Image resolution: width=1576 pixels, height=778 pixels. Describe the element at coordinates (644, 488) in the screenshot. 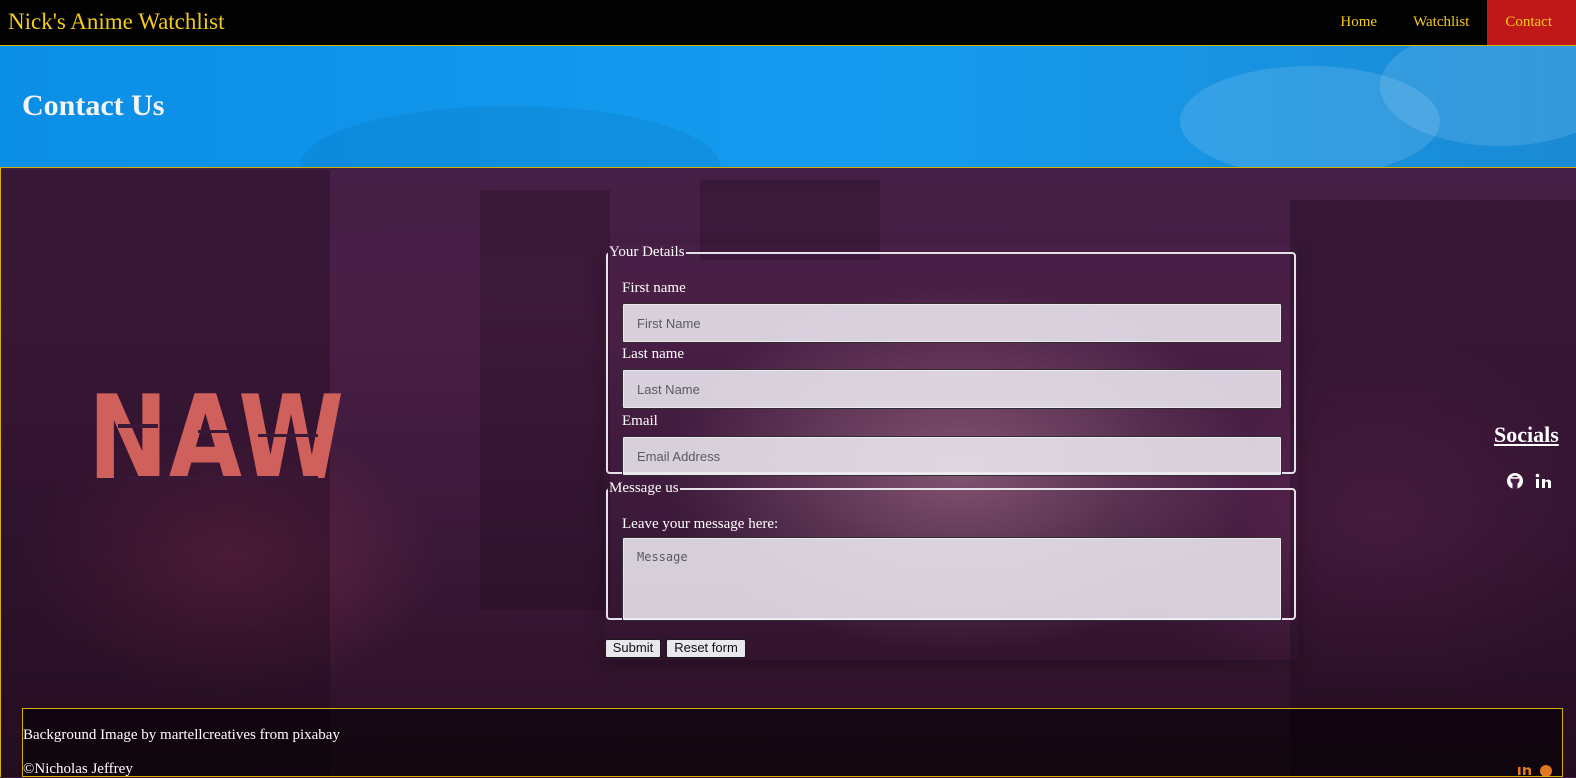

I see `message-legend: Message us` at that location.